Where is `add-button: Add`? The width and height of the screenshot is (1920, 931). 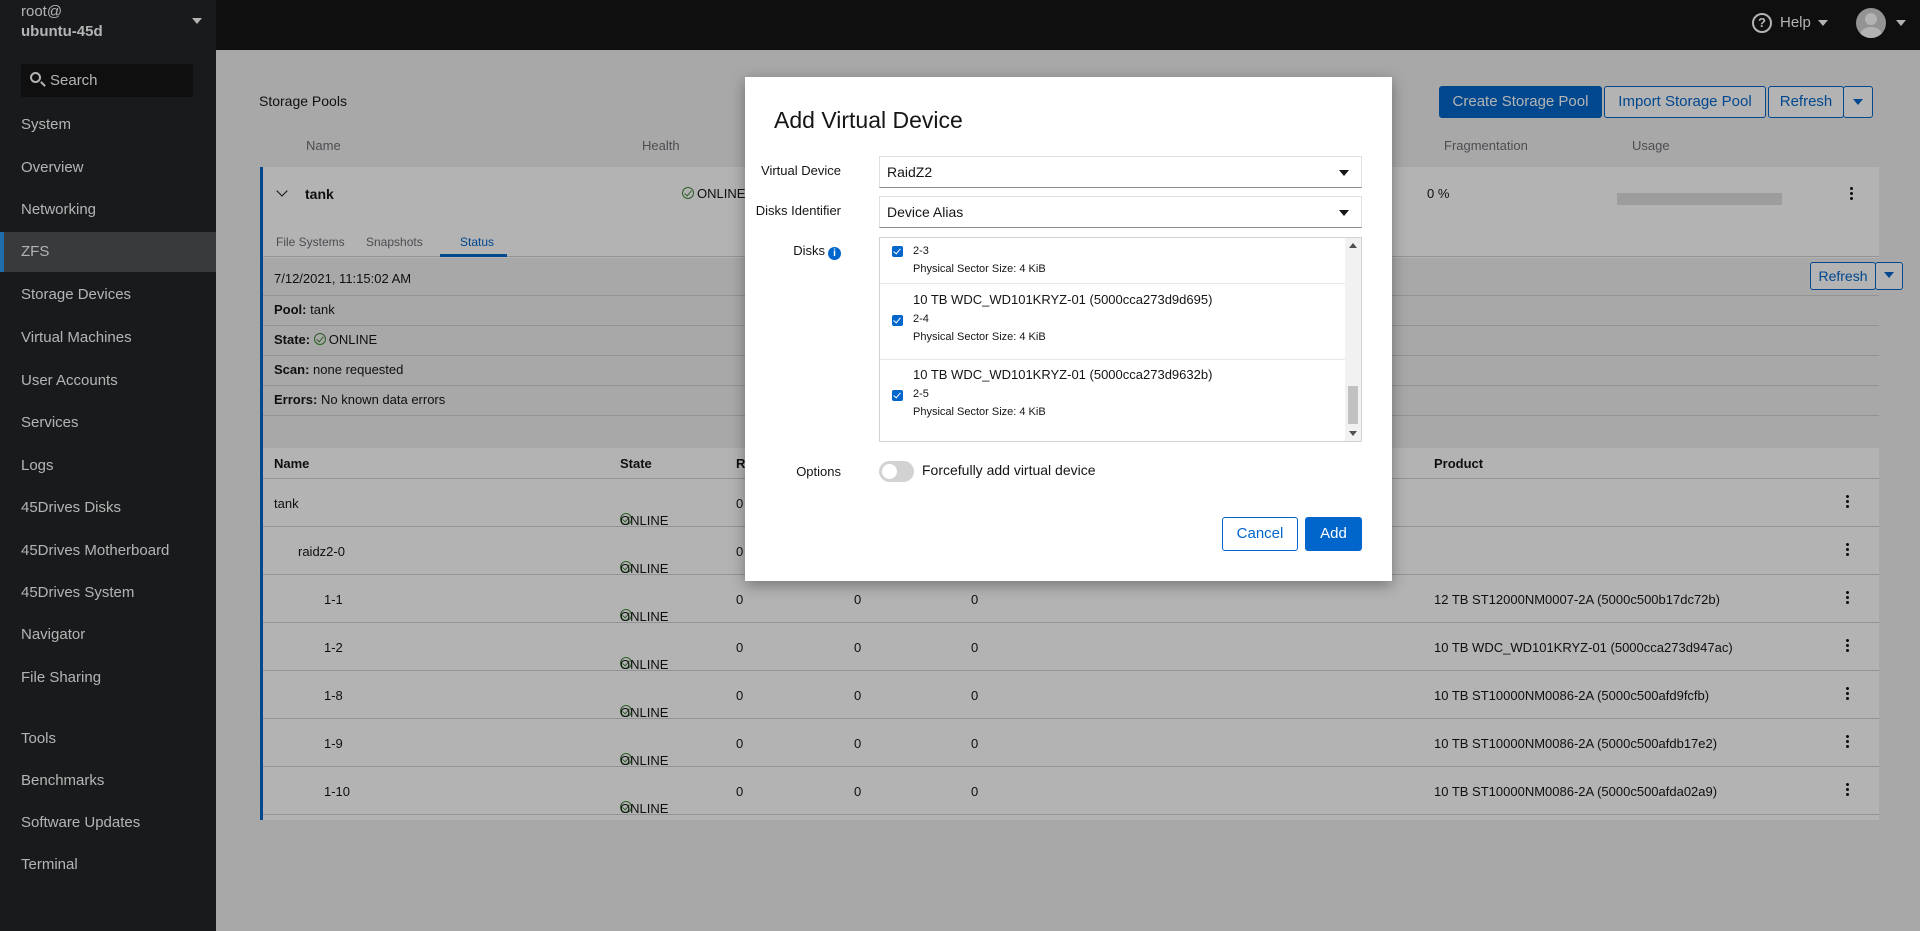
add-button: Add is located at coordinates (1333, 534).